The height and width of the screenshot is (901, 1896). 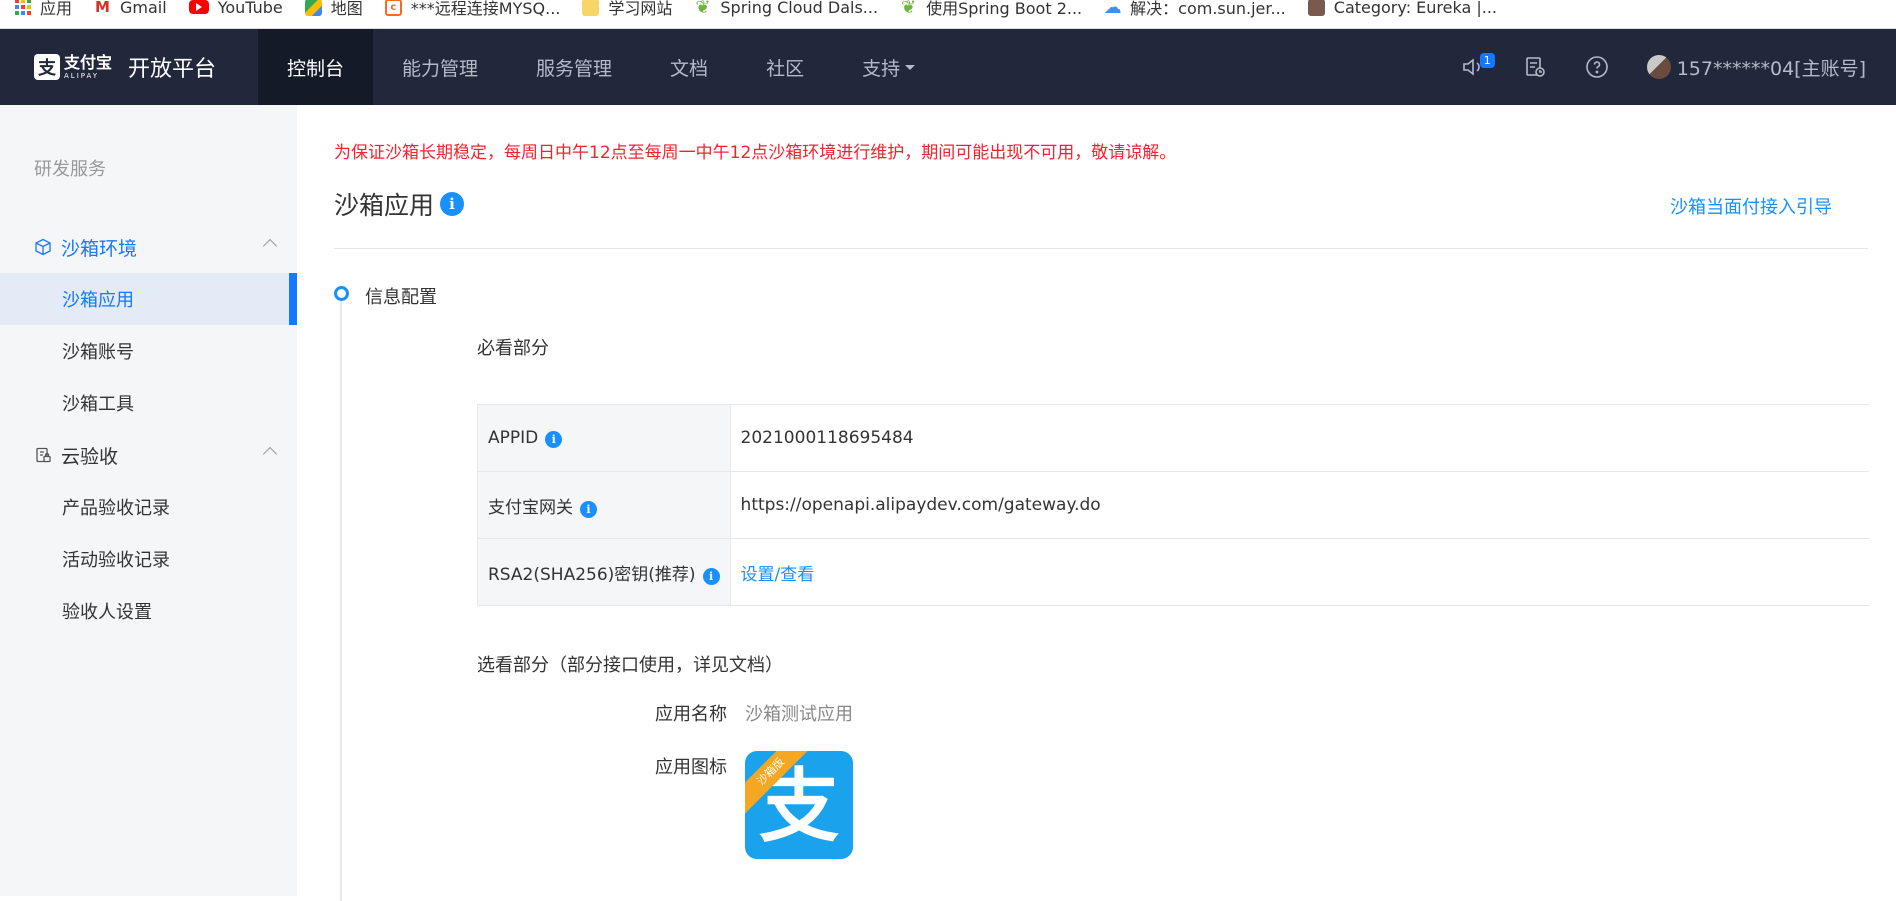 I want to click on spring-icon: ❦, so click(x=909, y=9).